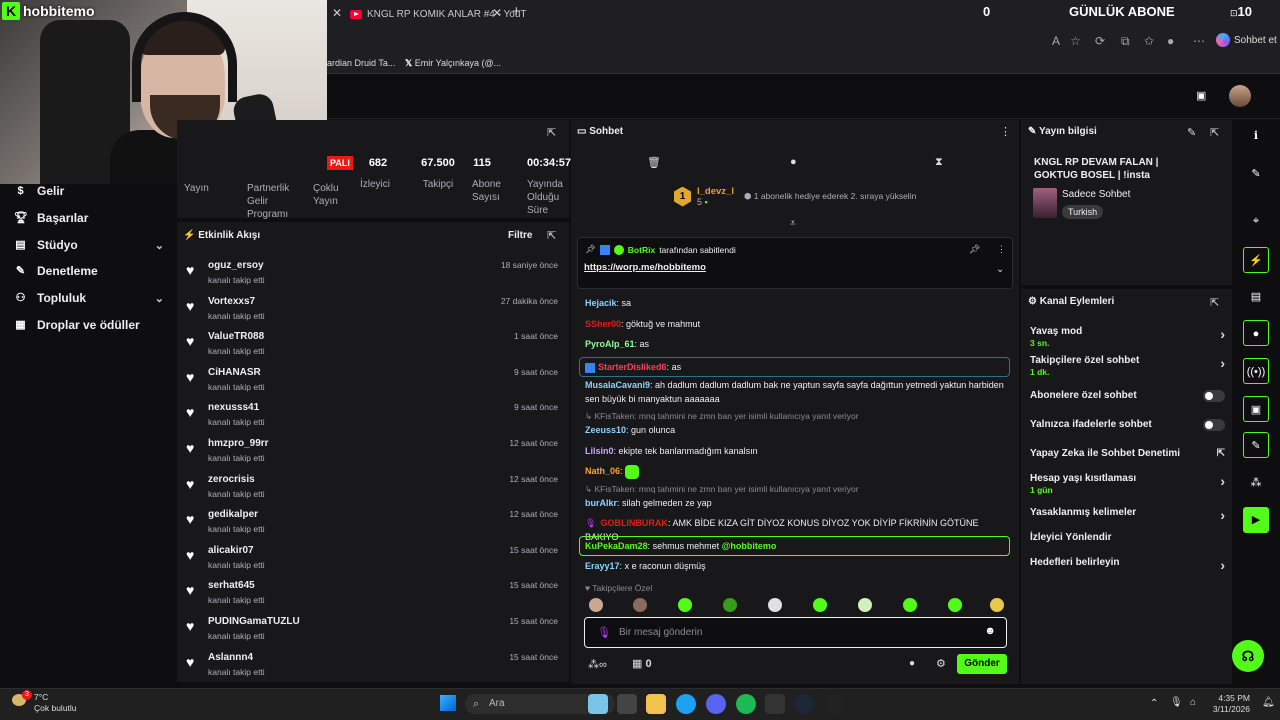 The height and width of the screenshot is (720, 1280). Describe the element at coordinates (990, 631) in the screenshot. I see `emoji-icon: ☻` at that location.